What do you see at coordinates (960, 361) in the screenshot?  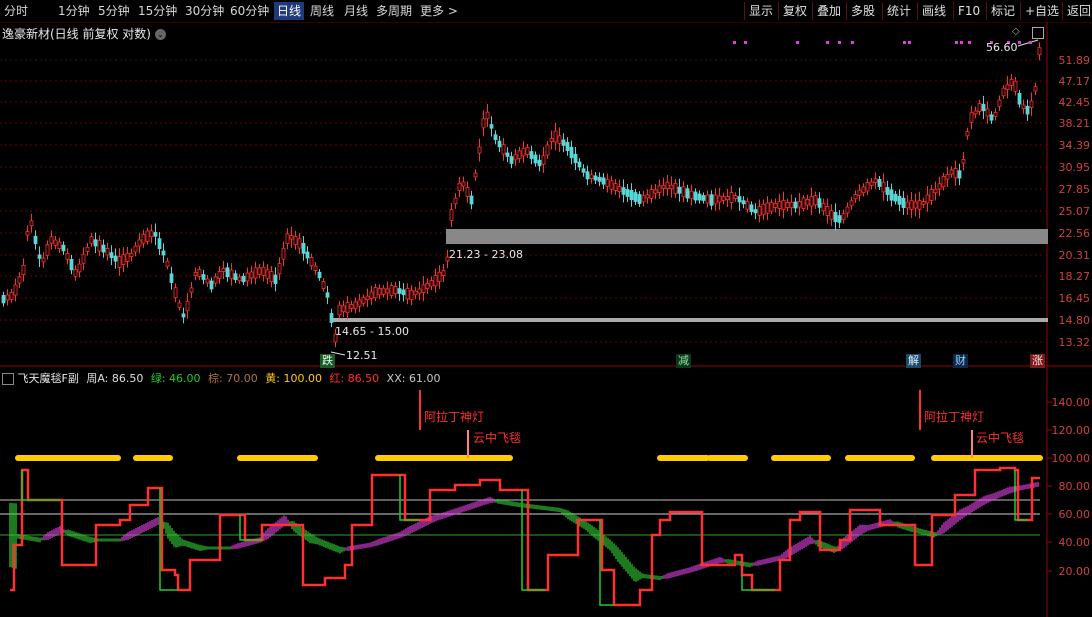 I see `event-tag-finance: 财` at bounding box center [960, 361].